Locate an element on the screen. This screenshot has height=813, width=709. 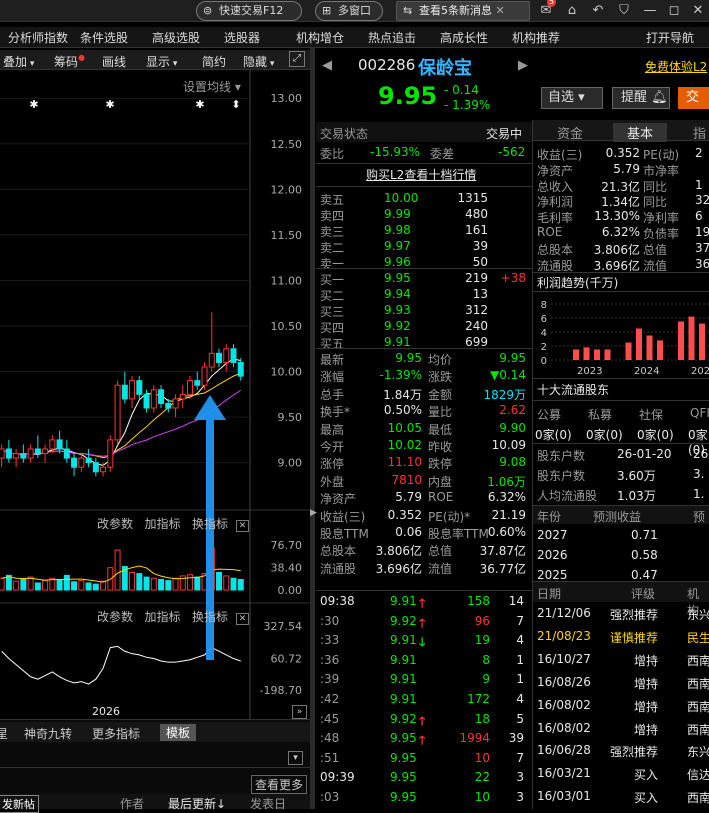
rating-row: 21/08/23 谨慎推荐 民生 is located at coordinates (621, 637).